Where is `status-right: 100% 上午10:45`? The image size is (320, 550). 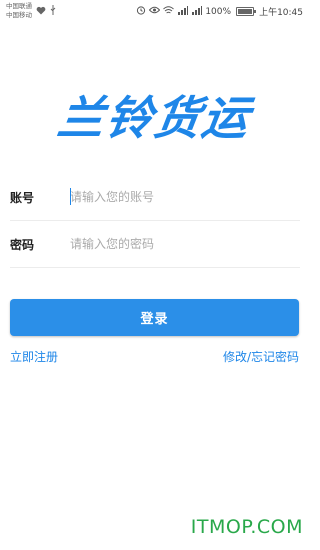
status-right: 100% 上午10:45 is located at coordinates (219, 11).